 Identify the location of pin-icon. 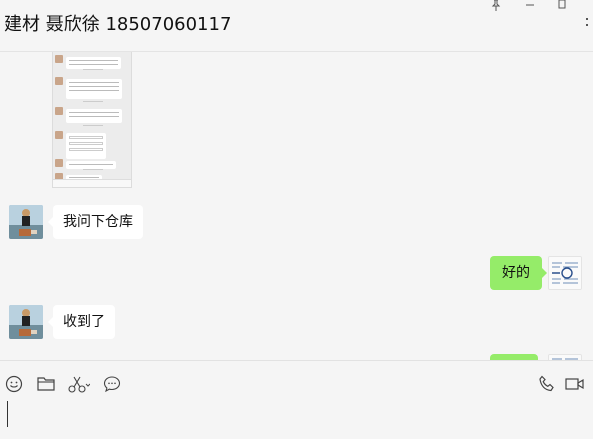
(496, 6).